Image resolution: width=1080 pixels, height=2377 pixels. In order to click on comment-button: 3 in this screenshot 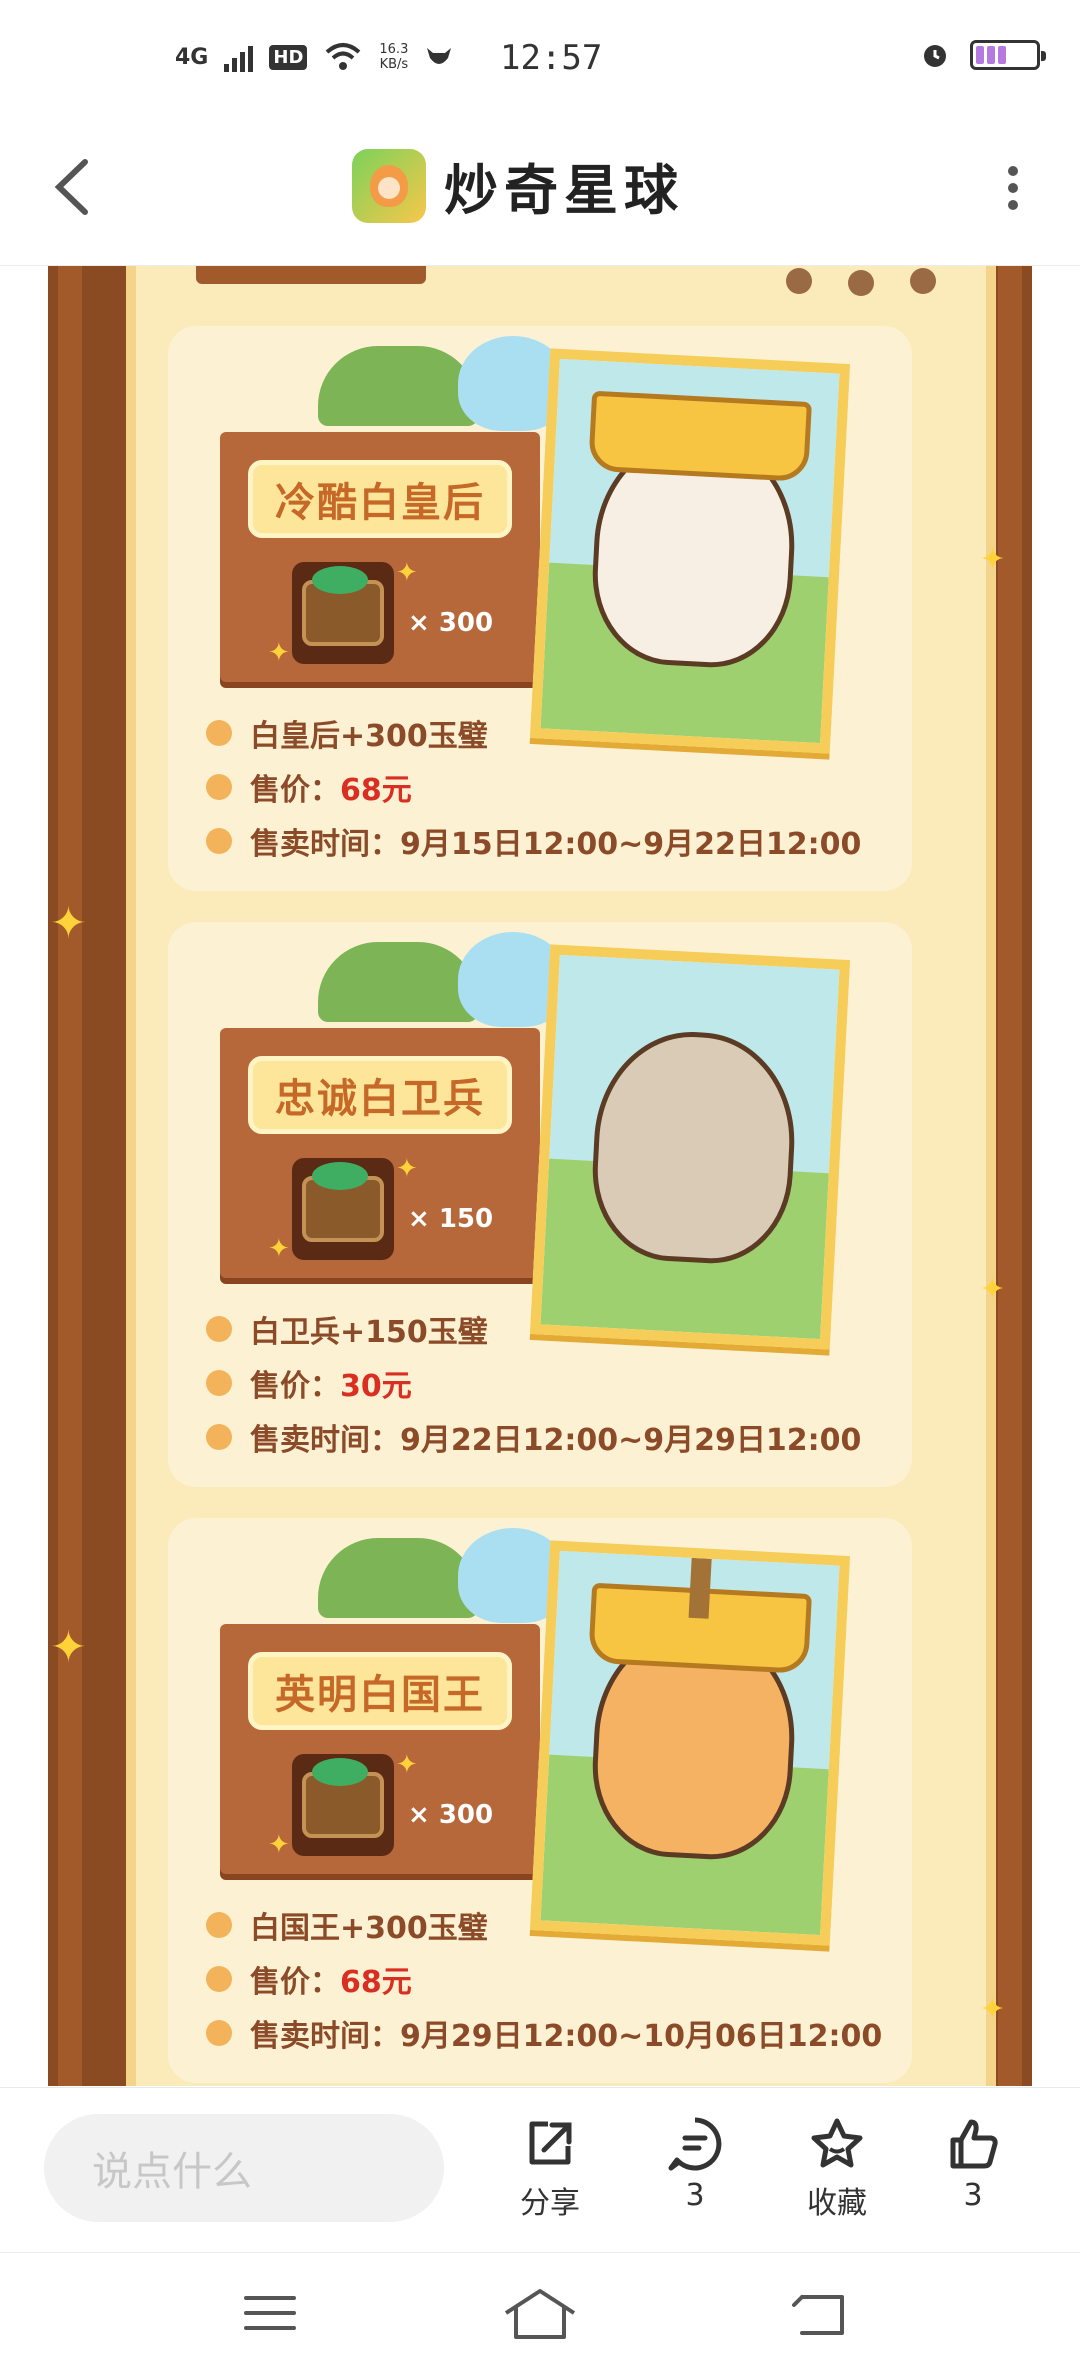, I will do `click(695, 2164)`.